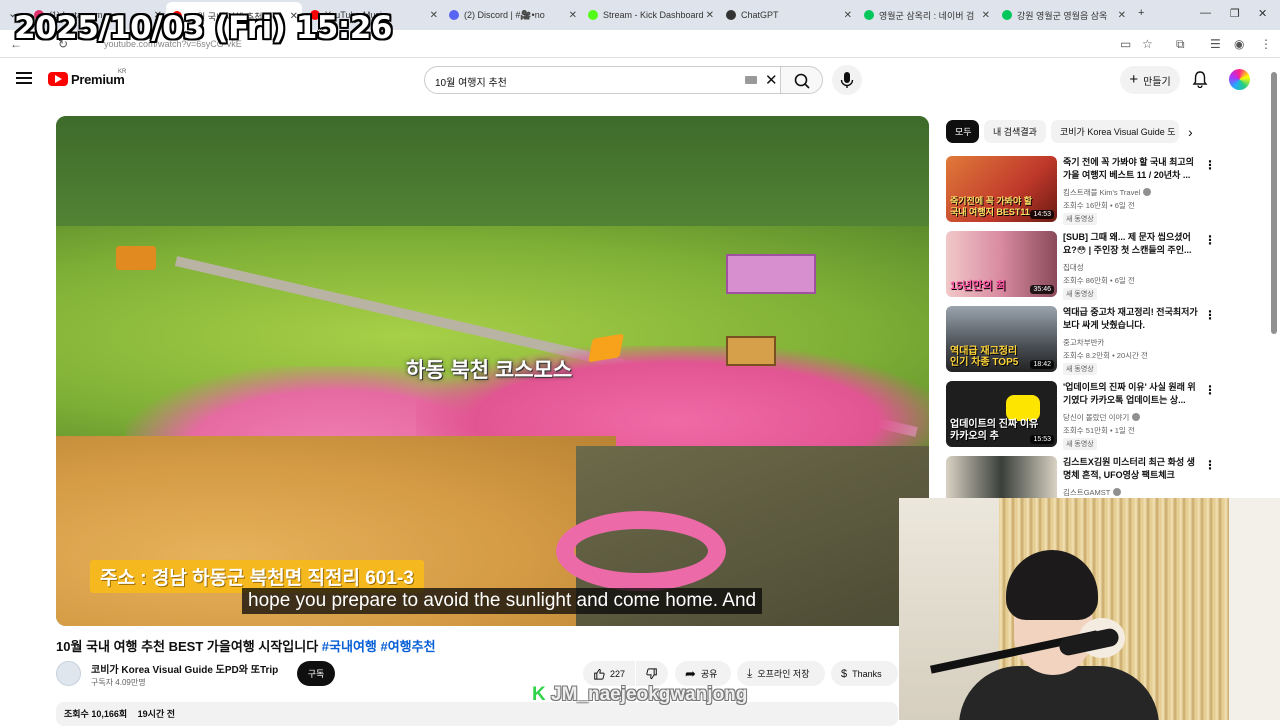  What do you see at coordinates (1015, 131) in the screenshot?
I see `chip-my-searches: 내 검색결과` at bounding box center [1015, 131].